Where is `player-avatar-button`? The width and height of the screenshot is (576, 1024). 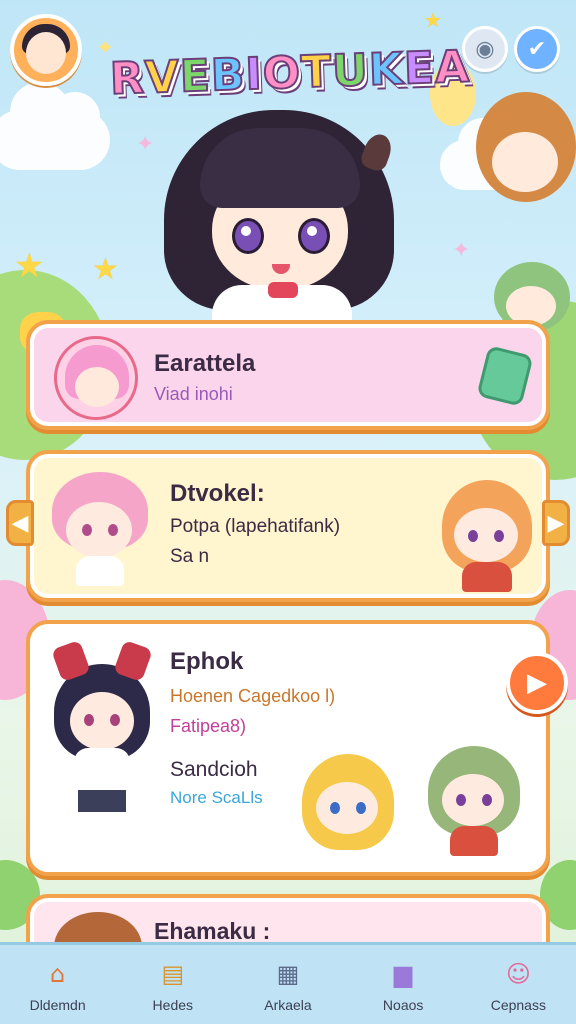 player-avatar-button is located at coordinates (46, 50).